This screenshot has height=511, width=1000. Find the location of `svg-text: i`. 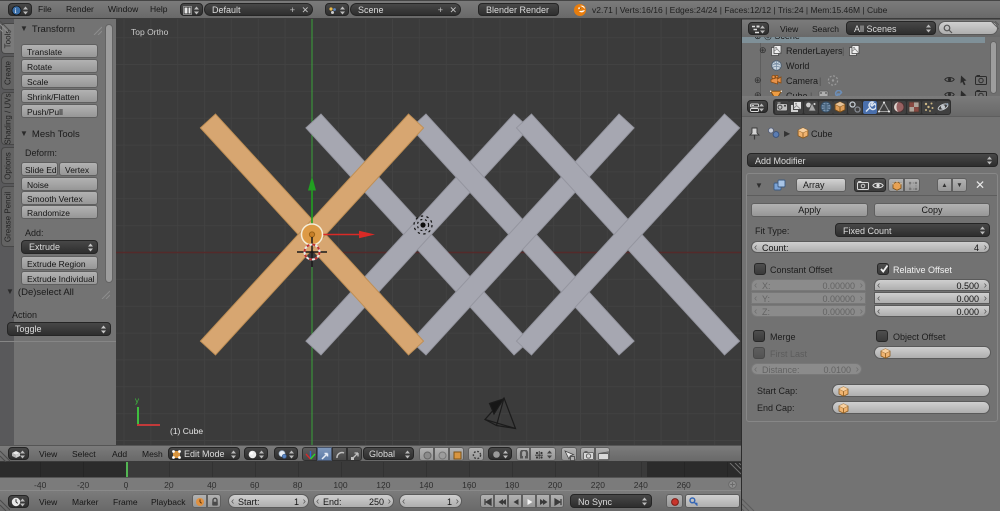

svg-text: i is located at coordinates (16, 11).